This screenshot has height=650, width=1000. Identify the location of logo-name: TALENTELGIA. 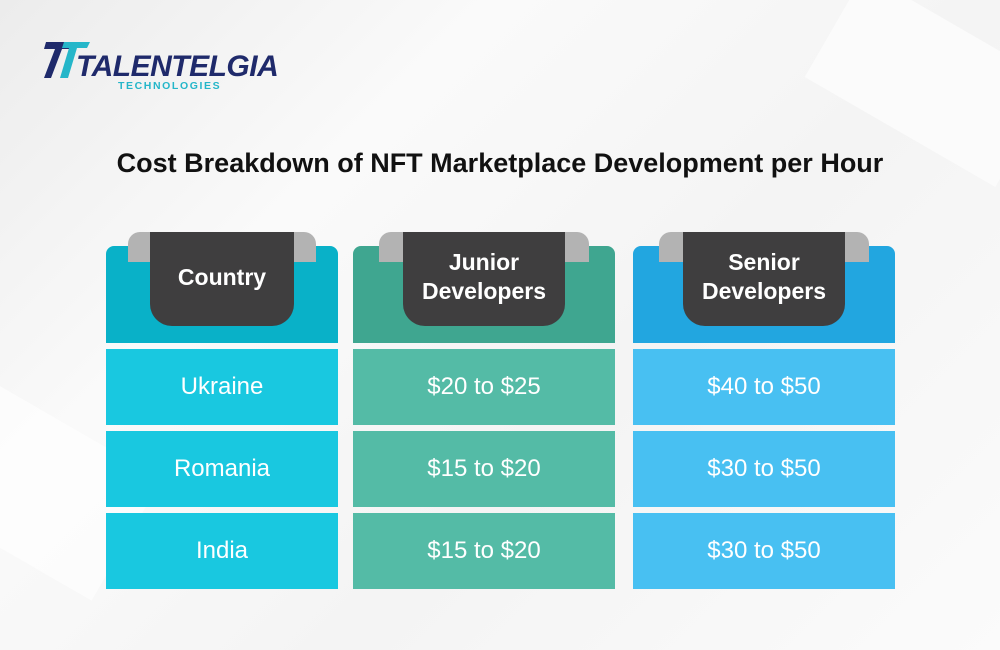
(177, 66).